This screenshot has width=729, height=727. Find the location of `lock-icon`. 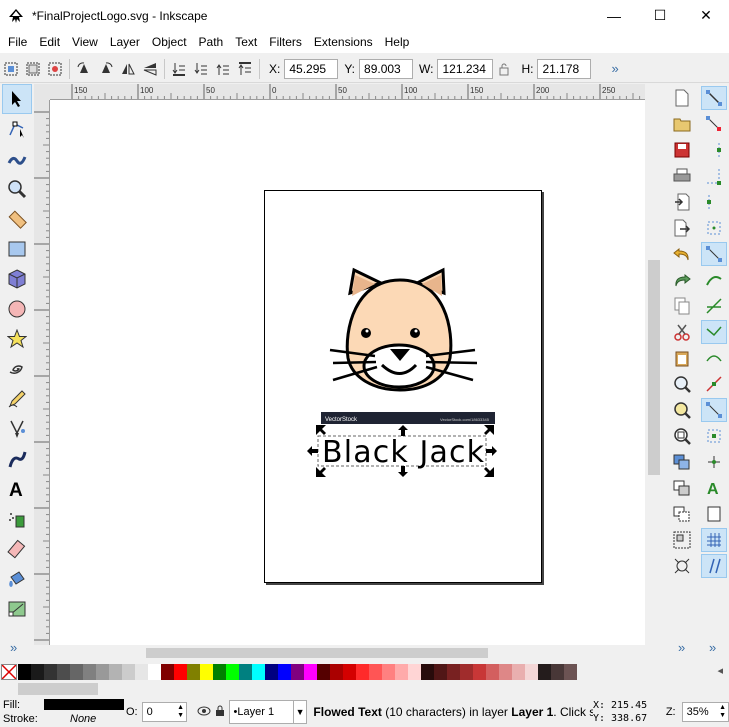

lock-icon is located at coordinates (504, 69).